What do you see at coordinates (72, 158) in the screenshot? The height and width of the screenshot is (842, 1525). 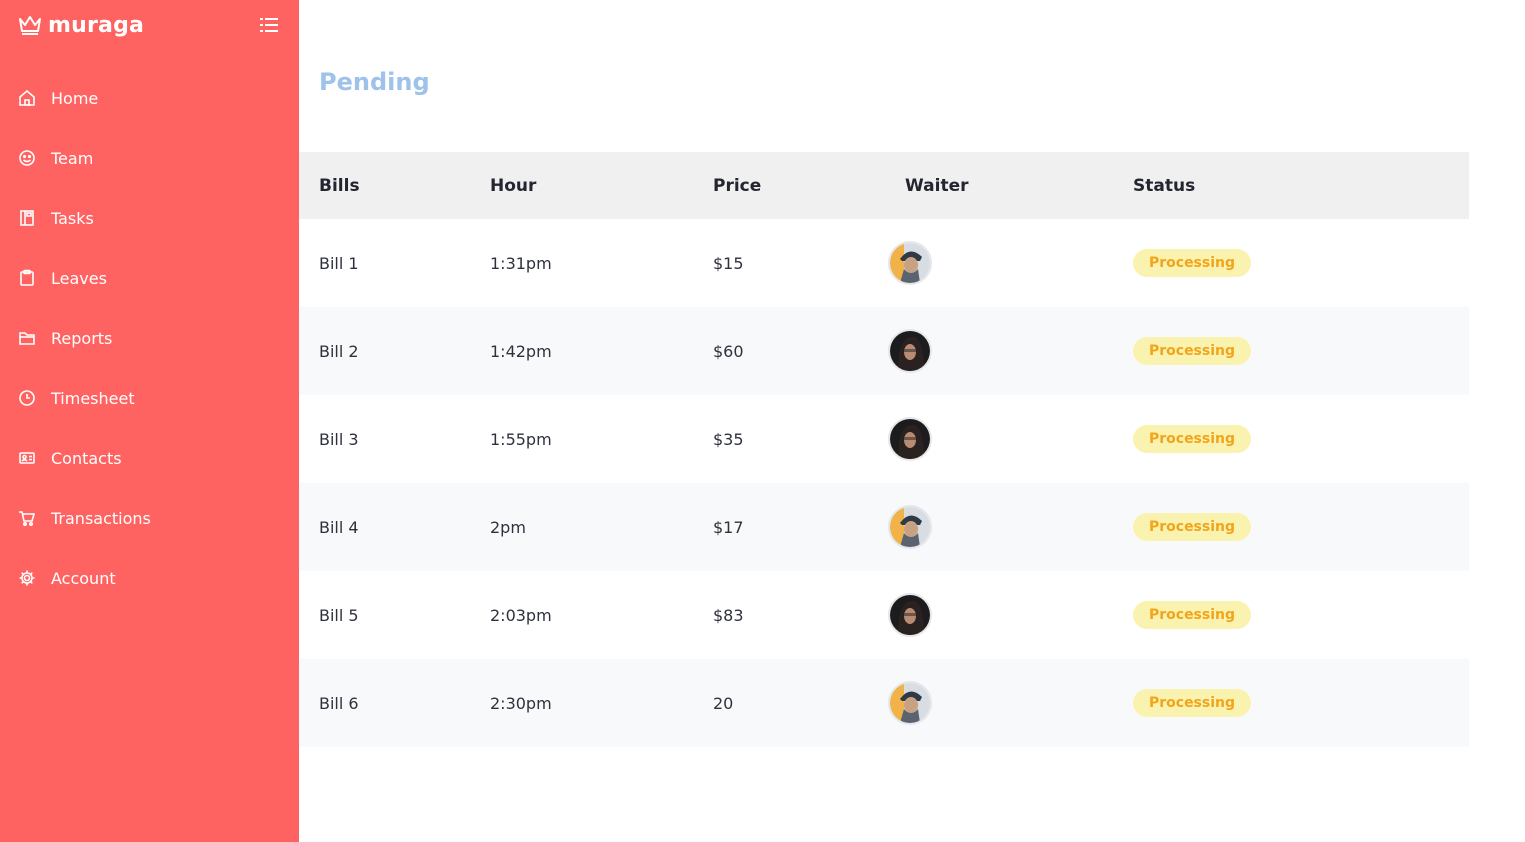 I see `sidebar-item-label: Team` at bounding box center [72, 158].